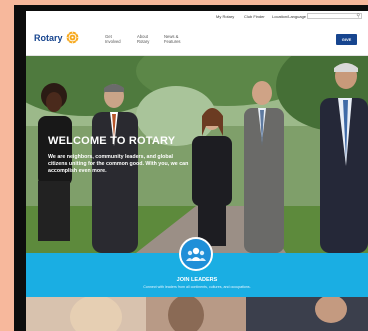  Describe the element at coordinates (334, 16) in the screenshot. I see `search-input: ⚲` at that location.